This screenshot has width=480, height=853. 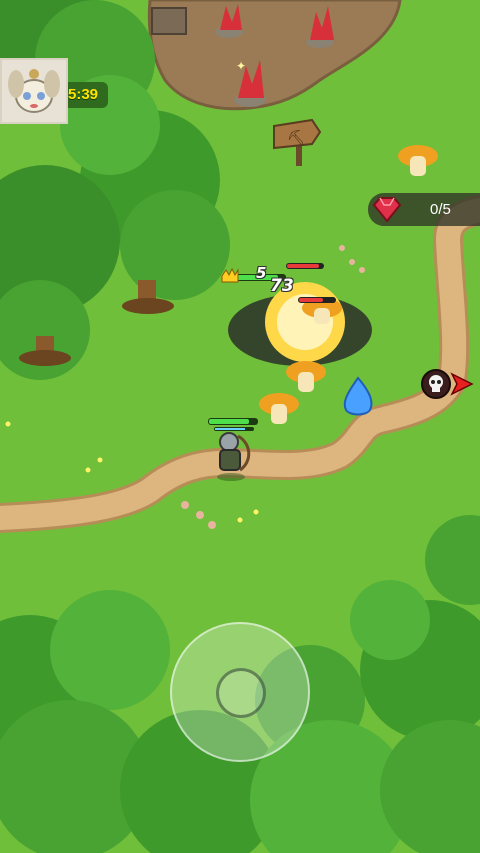 What do you see at coordinates (282, 286) in the screenshot?
I see `damage-number: 73` at bounding box center [282, 286].